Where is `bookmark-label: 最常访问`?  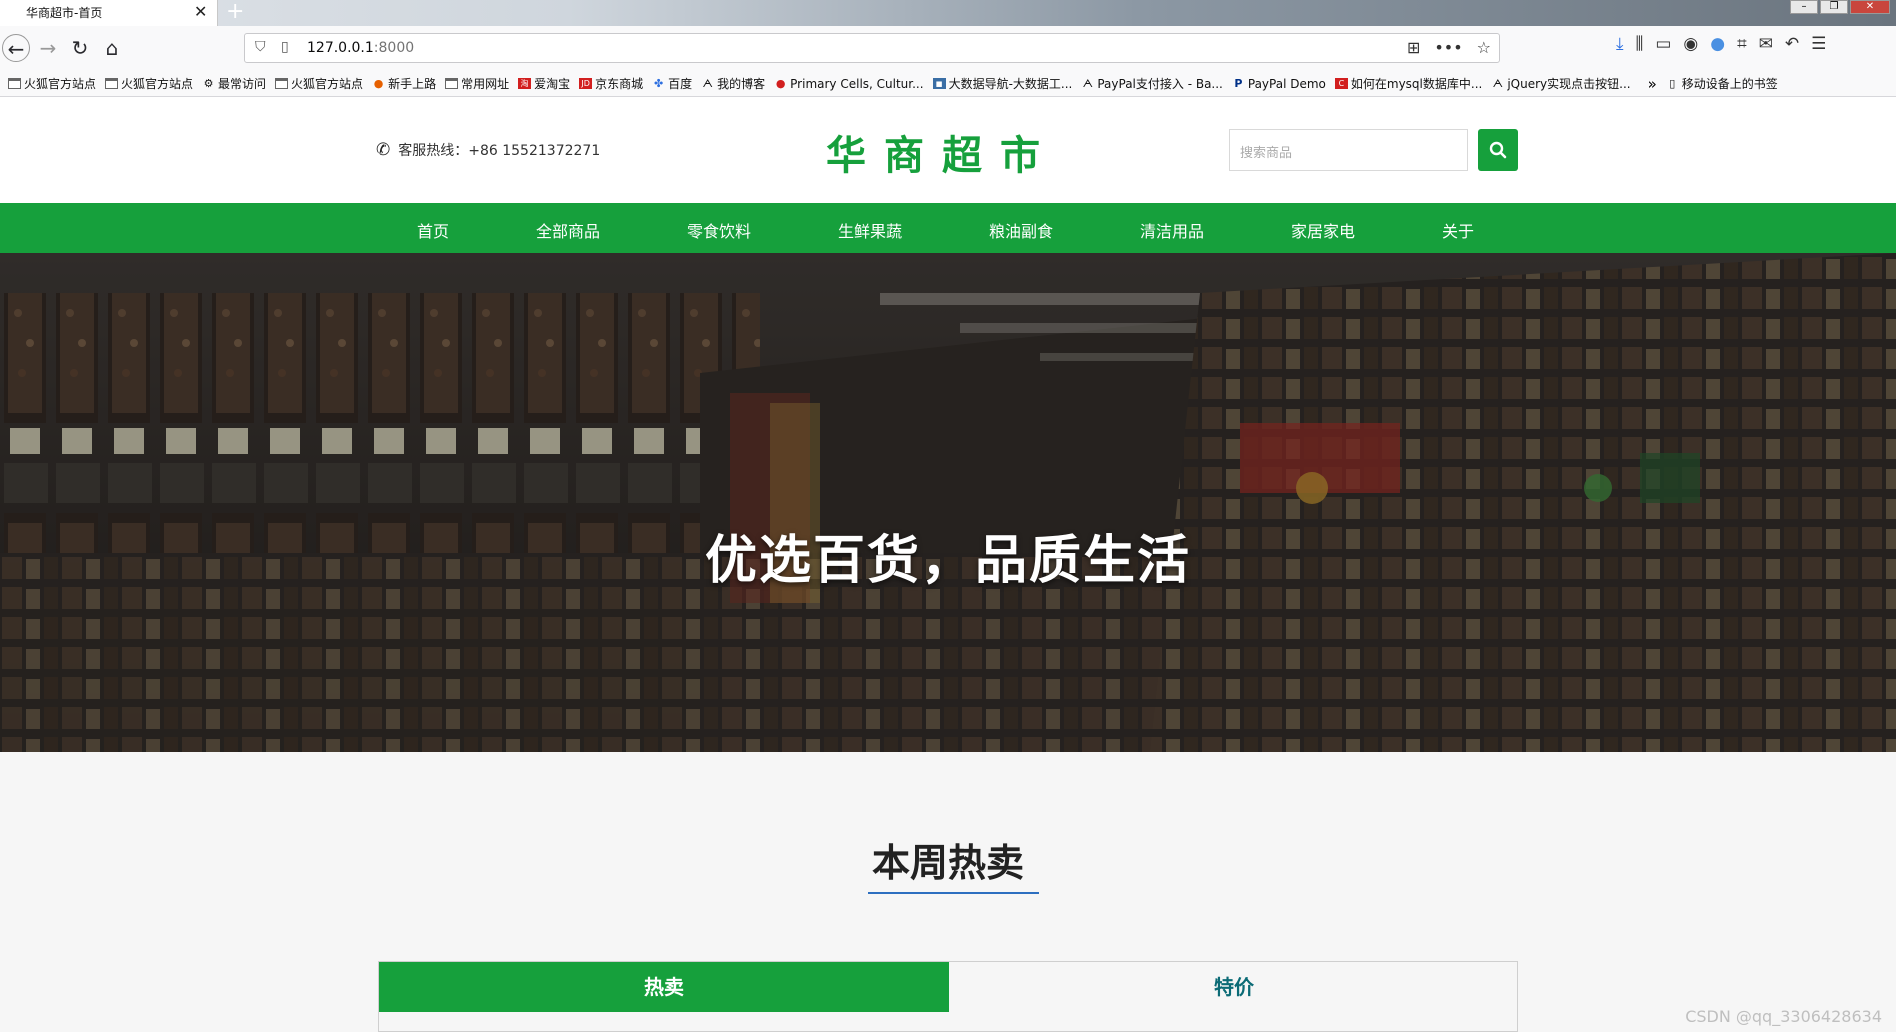
bookmark-label: 最常访问 is located at coordinates (242, 84).